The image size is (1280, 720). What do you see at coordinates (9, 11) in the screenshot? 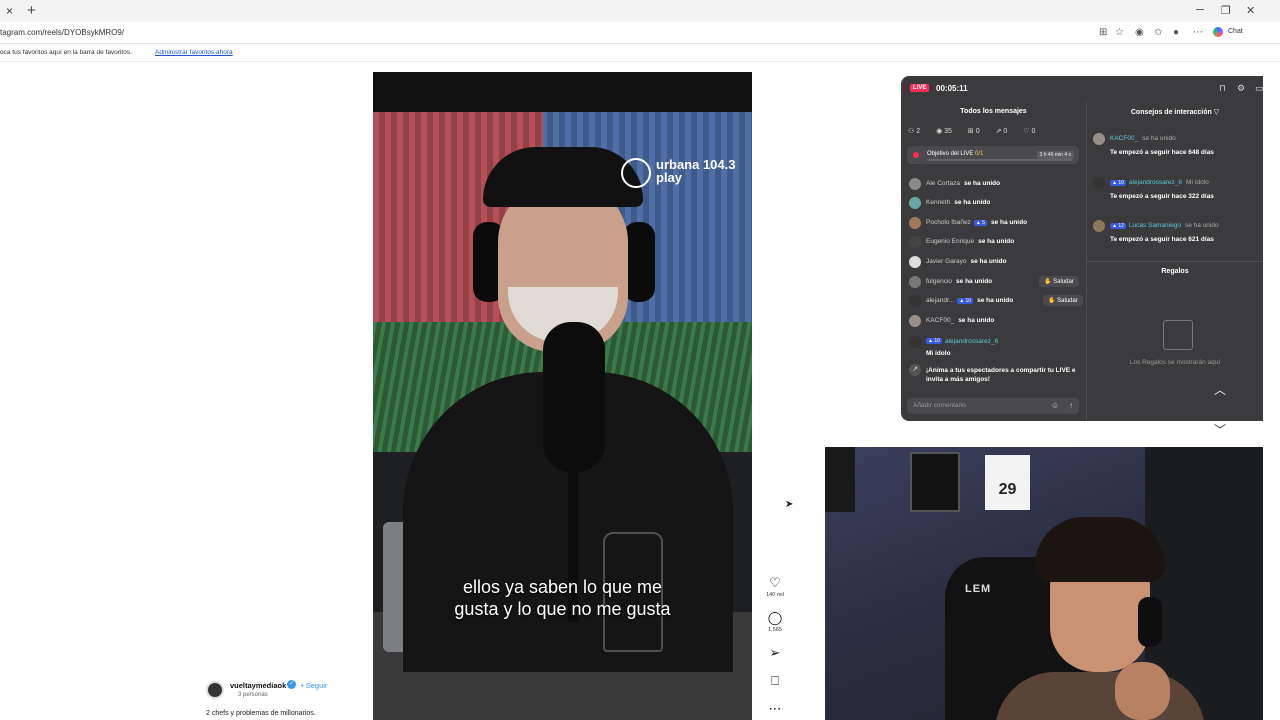
I see `close-tab-icon: ×` at bounding box center [9, 11].